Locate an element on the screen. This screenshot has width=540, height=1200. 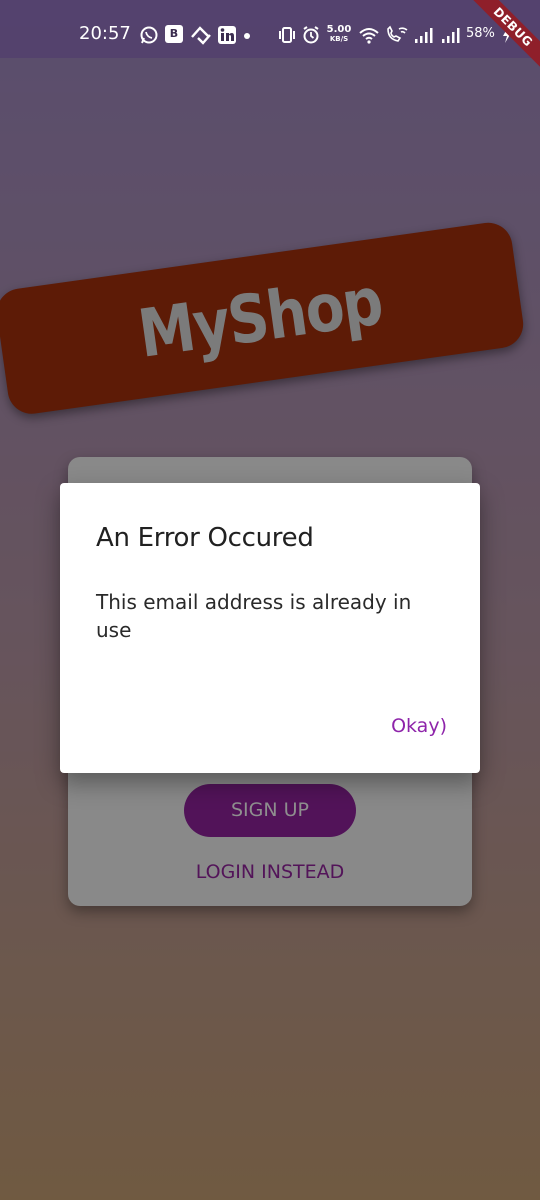
status-time: 20:57 is located at coordinates (105, 33).